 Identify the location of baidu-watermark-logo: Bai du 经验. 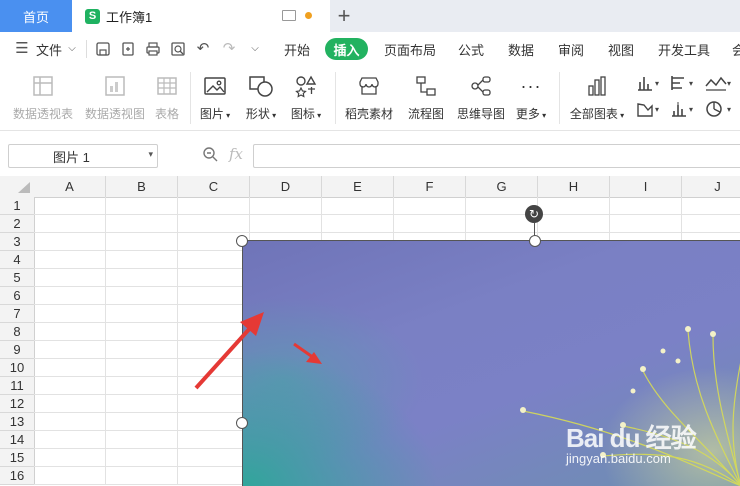
(631, 438).